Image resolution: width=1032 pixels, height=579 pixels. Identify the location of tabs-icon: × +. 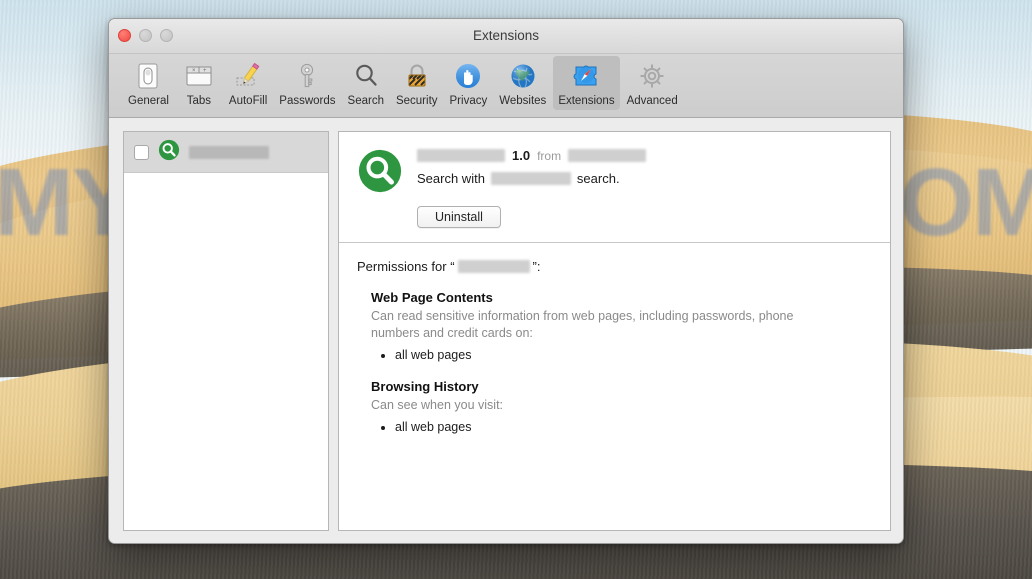
(199, 76).